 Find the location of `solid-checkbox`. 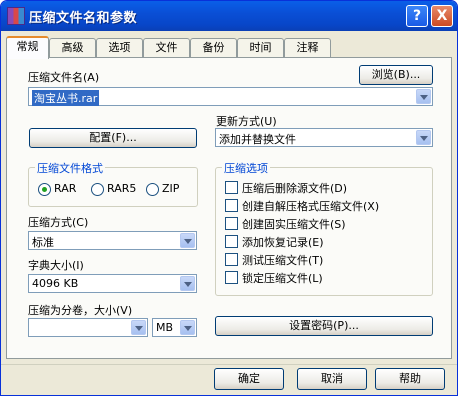

solid-checkbox is located at coordinates (231, 223).